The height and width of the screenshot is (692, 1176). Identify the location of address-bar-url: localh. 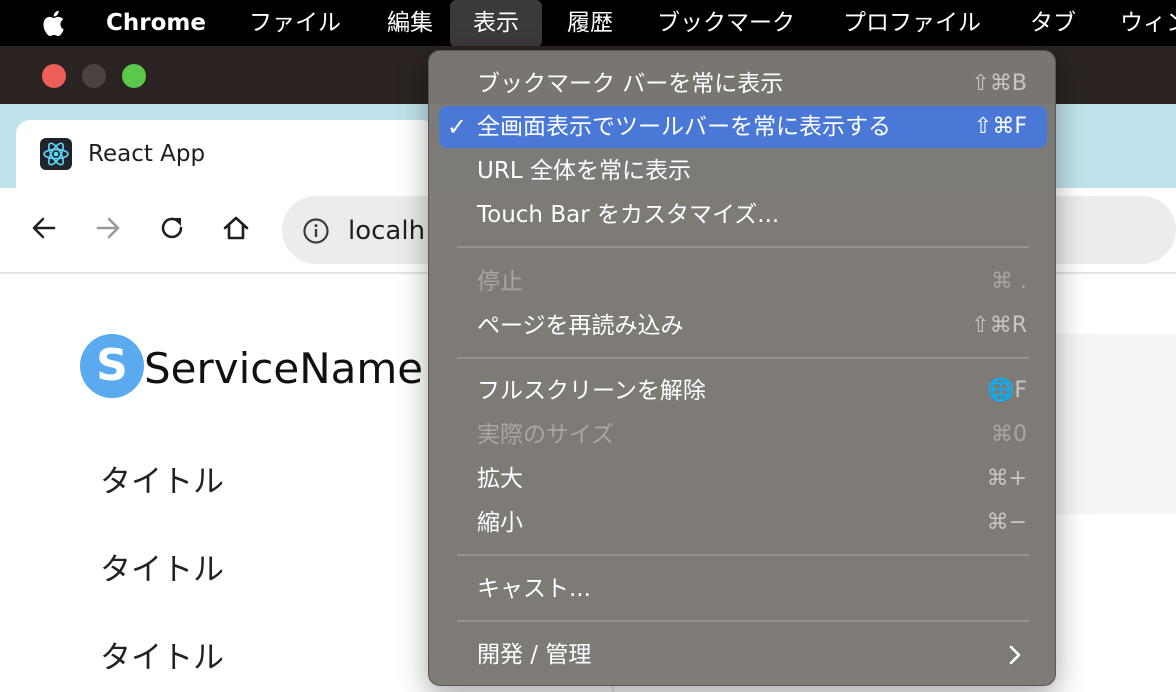
(386, 231).